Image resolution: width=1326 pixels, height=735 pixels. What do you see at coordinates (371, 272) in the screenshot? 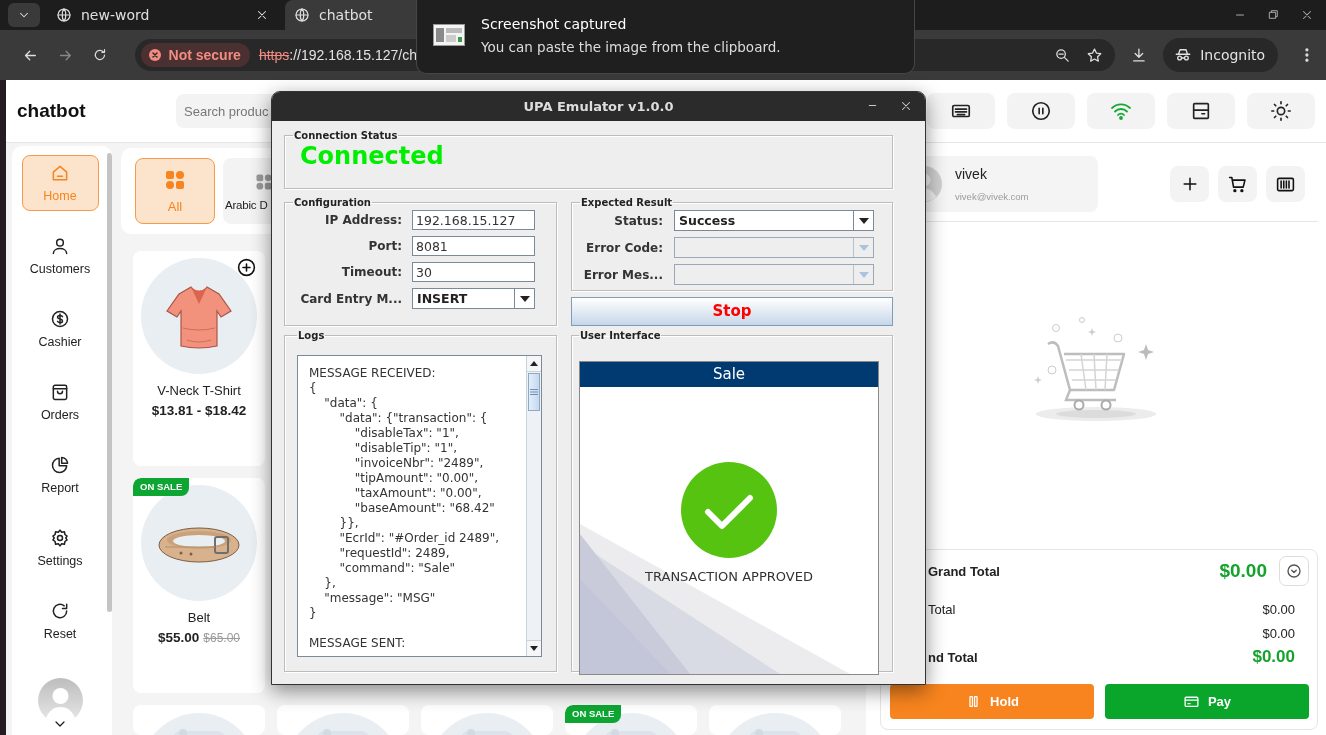
I see `field-label: Timeout:` at bounding box center [371, 272].